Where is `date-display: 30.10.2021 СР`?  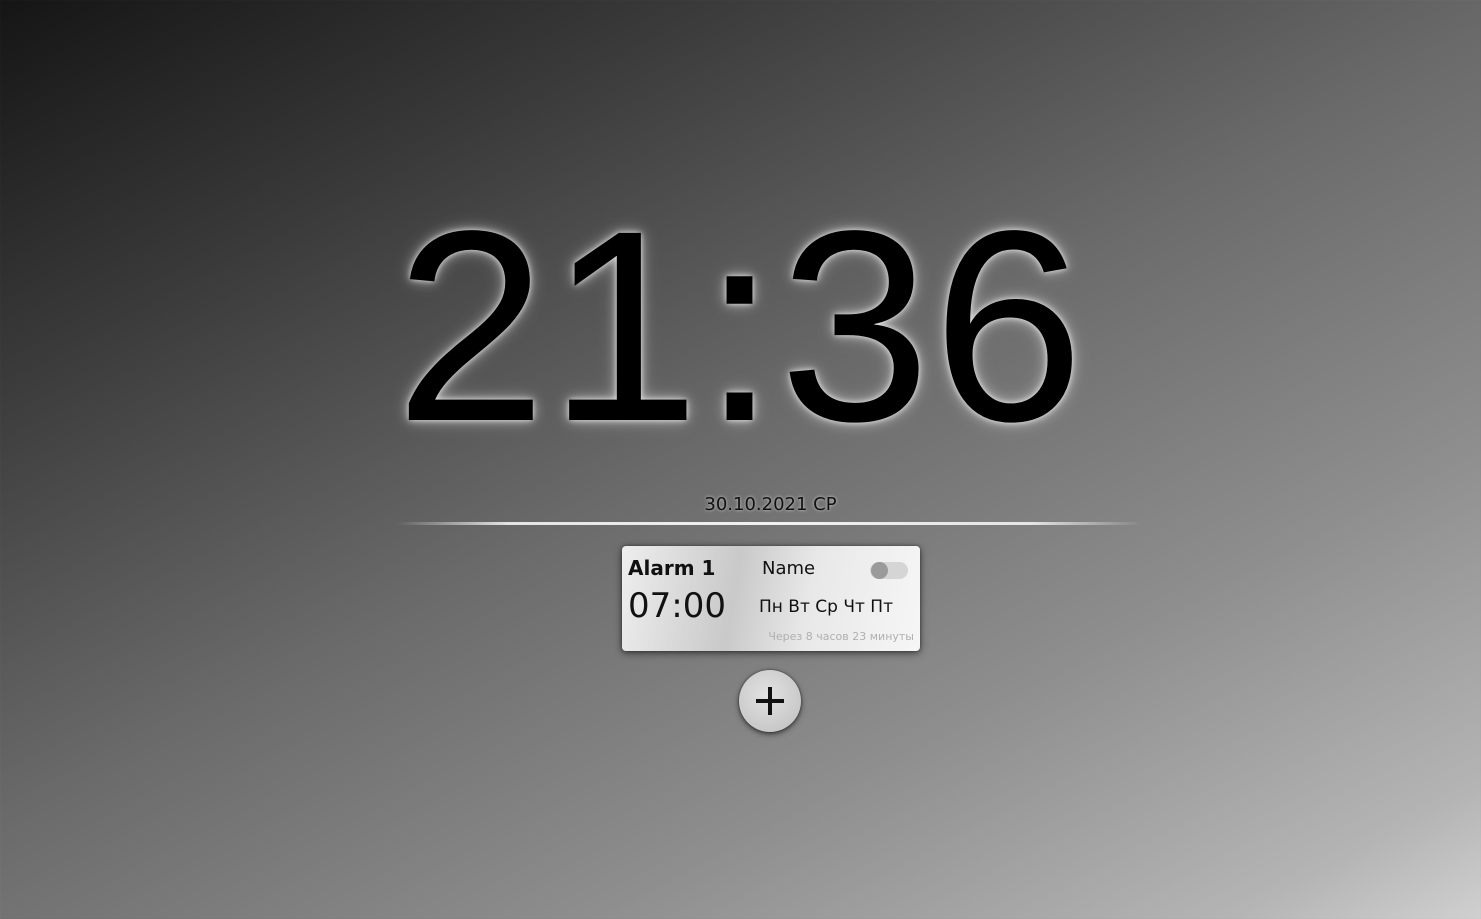
date-display: 30.10.2021 СР is located at coordinates (770, 504).